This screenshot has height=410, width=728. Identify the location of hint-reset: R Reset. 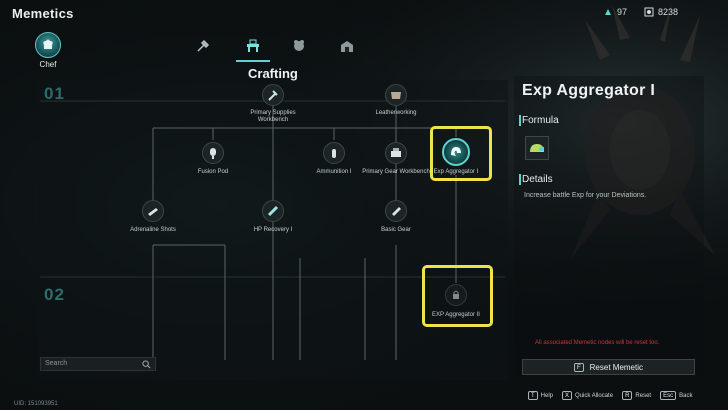
(636, 395).